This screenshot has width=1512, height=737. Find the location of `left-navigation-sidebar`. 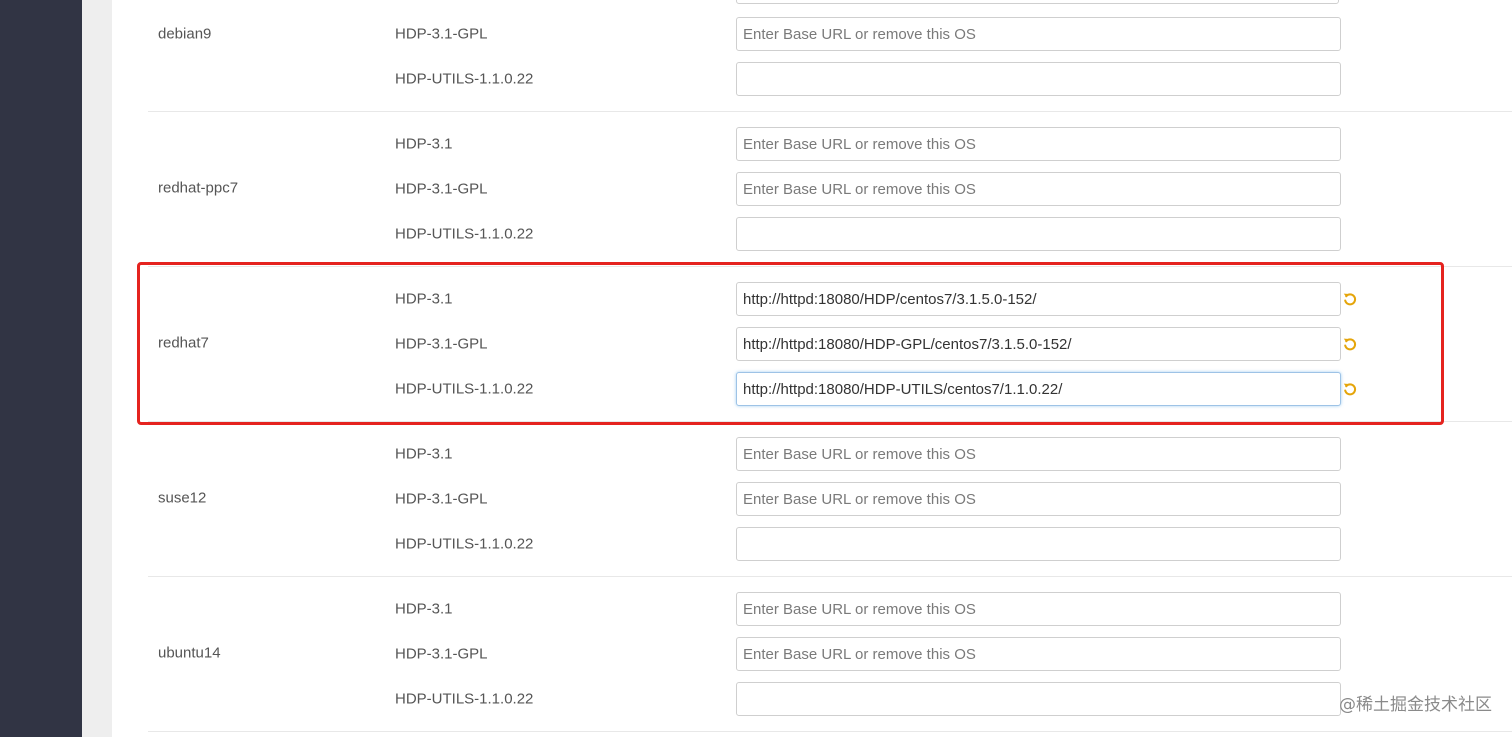

left-navigation-sidebar is located at coordinates (41, 368).